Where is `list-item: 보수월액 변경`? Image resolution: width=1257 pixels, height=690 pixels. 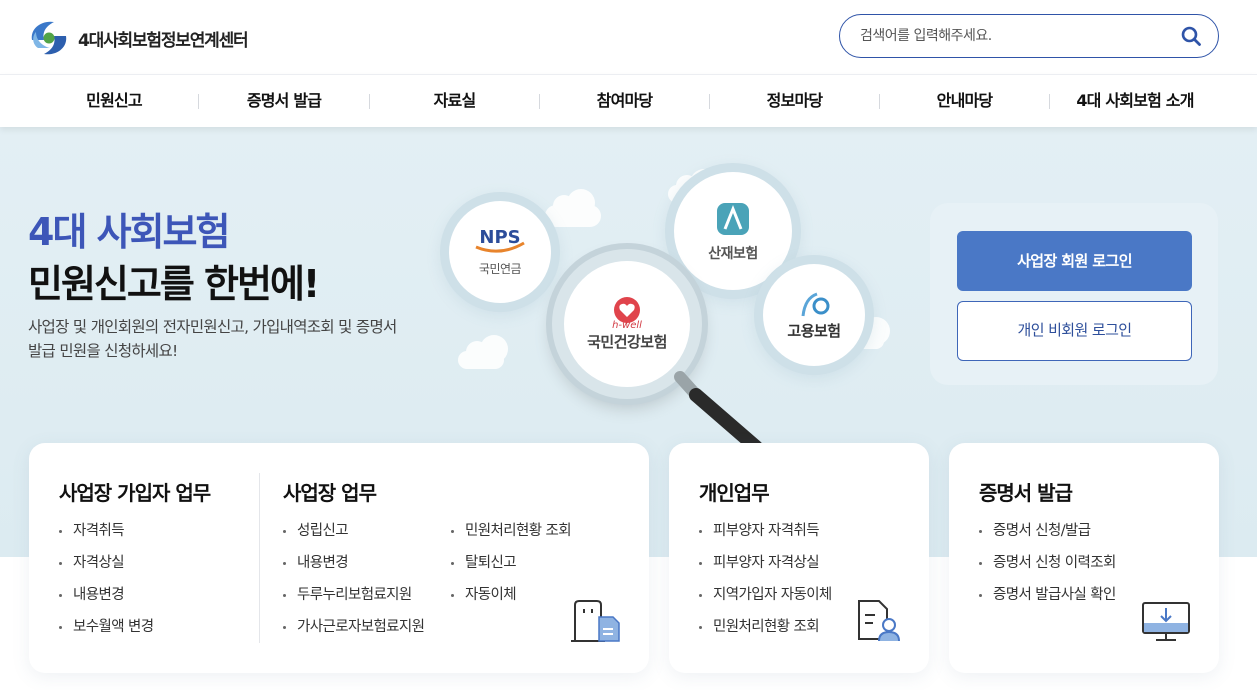 list-item: 보수월액 변경 is located at coordinates (106, 633).